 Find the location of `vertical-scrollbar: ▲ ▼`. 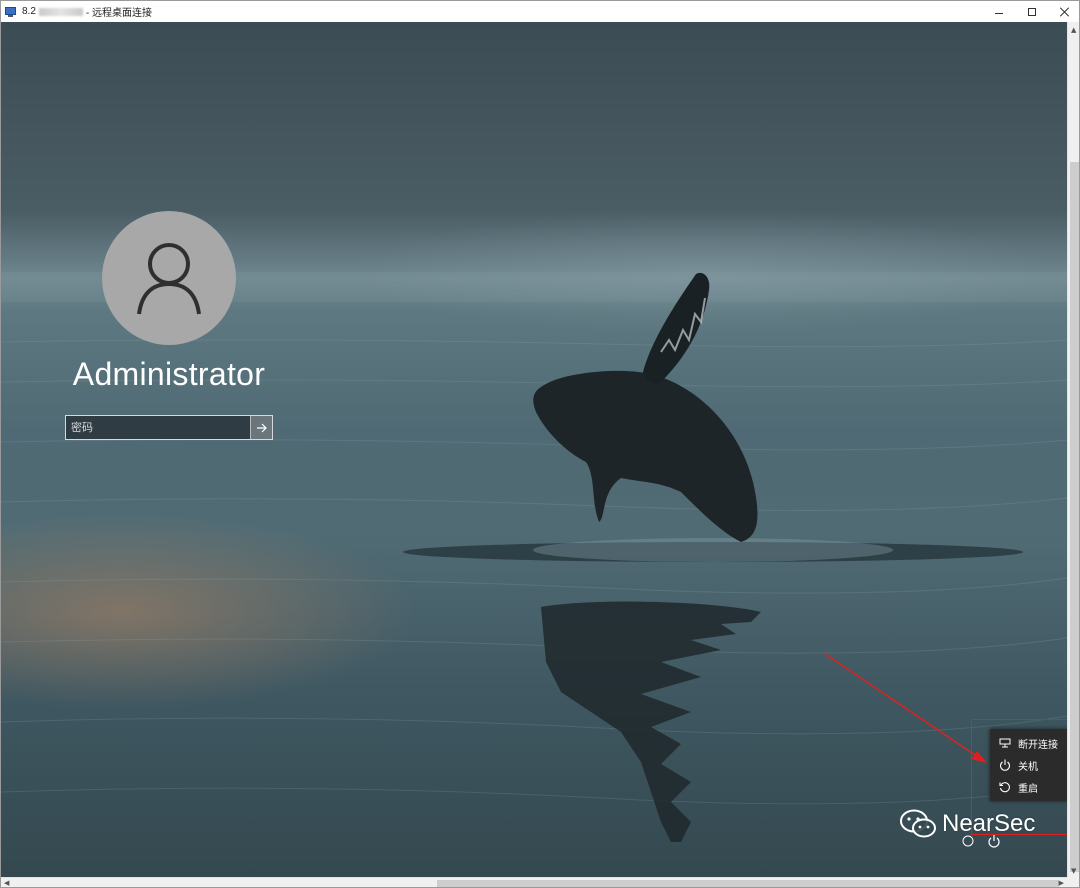

vertical-scrollbar: ▲ ▼ is located at coordinates (1073, 449).